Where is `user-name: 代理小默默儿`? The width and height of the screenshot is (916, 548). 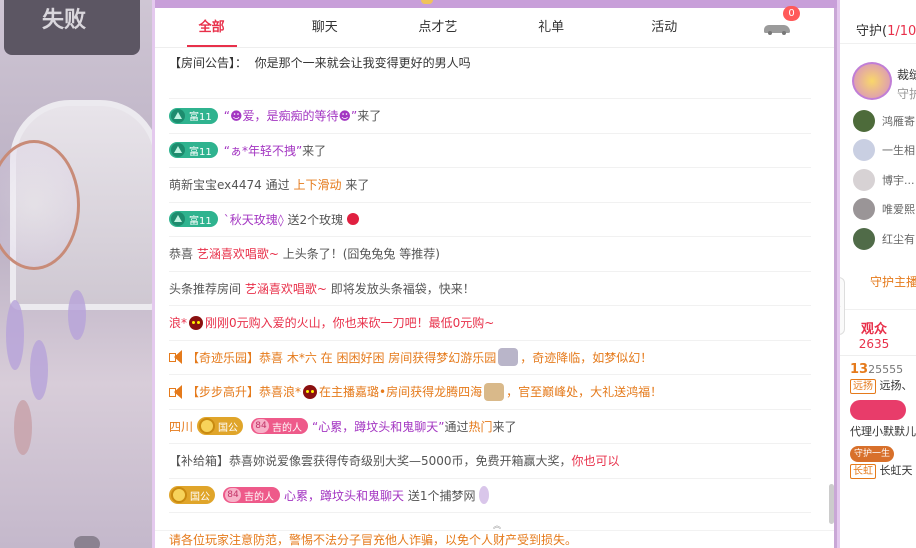
user-name: 代理小默默儿 is located at coordinates (883, 431).